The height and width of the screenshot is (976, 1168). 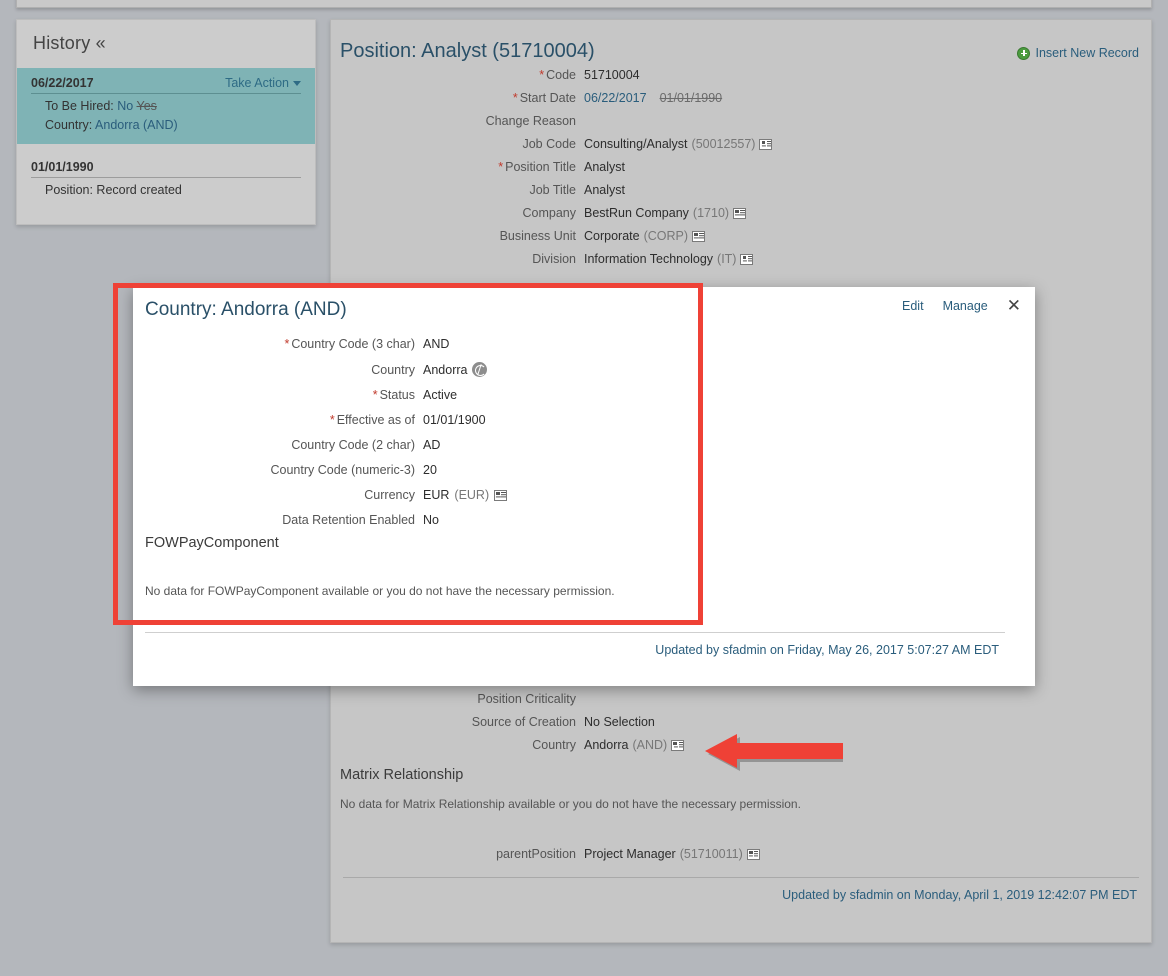 What do you see at coordinates (467, 51) in the screenshot?
I see `page-title: Position: Analyst (51710004)` at bounding box center [467, 51].